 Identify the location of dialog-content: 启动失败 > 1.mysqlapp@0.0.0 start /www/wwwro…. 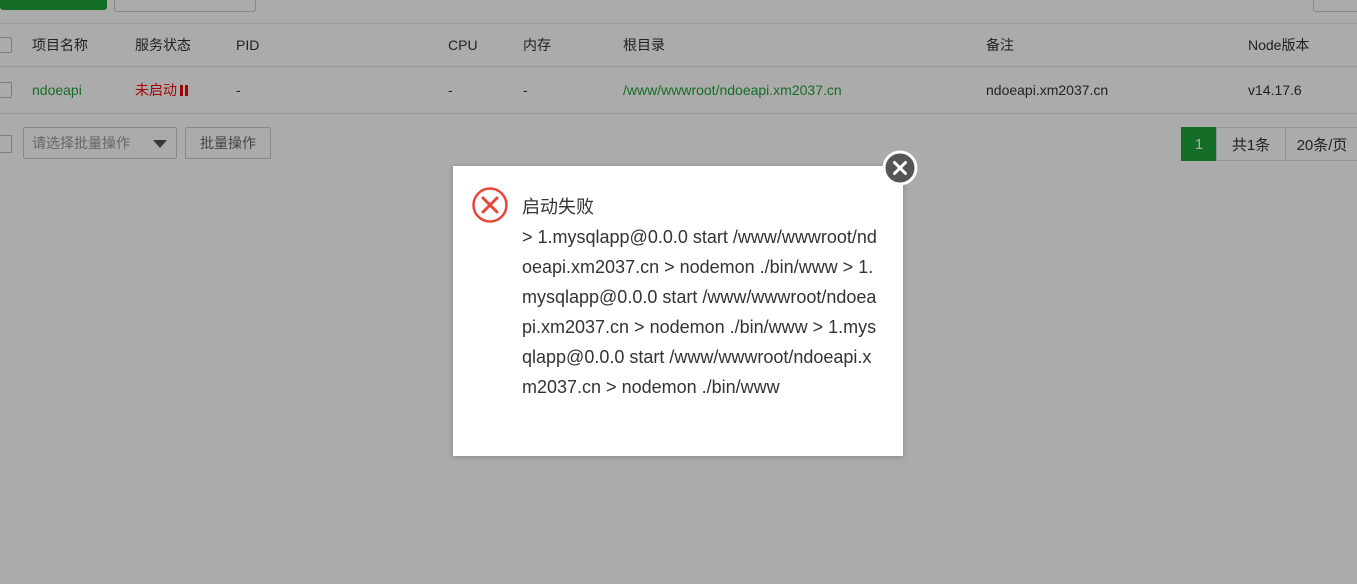
(704, 297).